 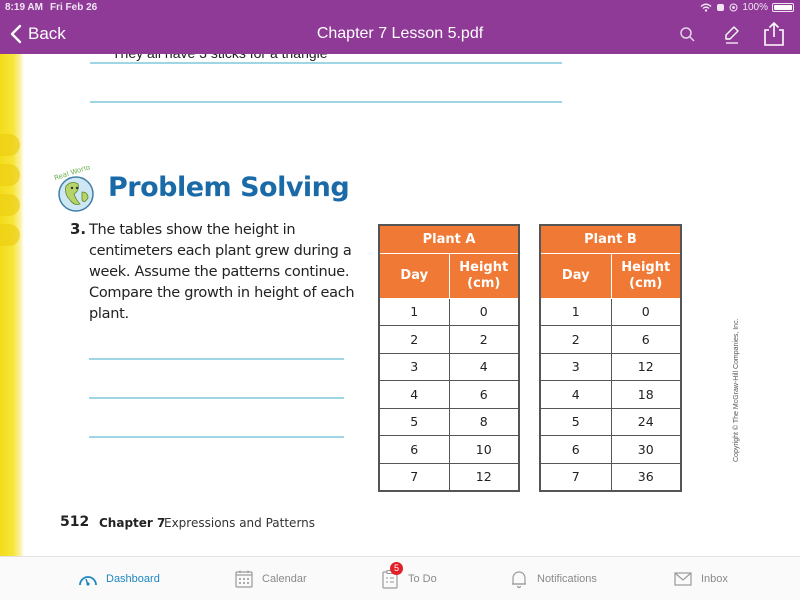 What do you see at coordinates (73, 189) in the screenshot?
I see `real-world-globe-icon: Real World` at bounding box center [73, 189].